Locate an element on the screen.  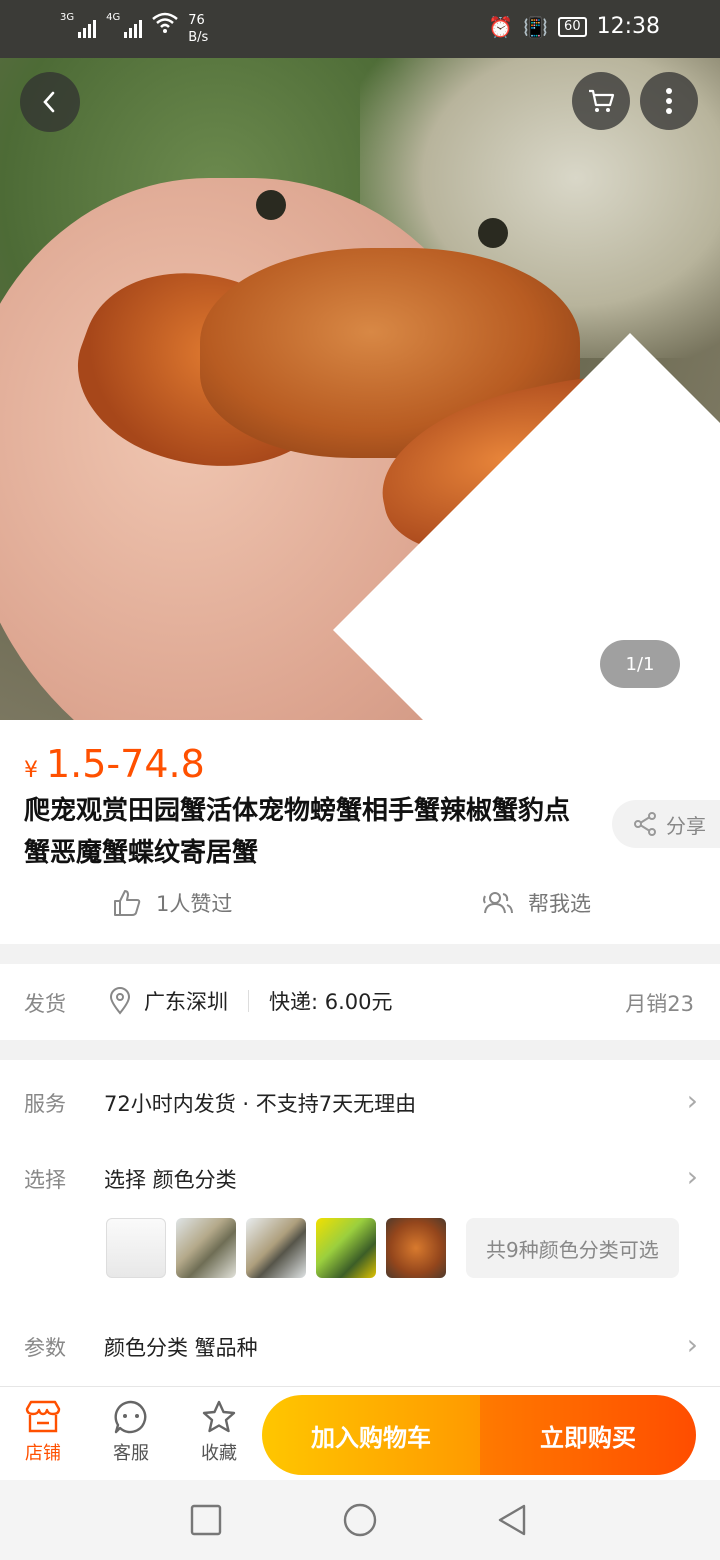
signal-label: 3G is located at coordinates (67, 17).